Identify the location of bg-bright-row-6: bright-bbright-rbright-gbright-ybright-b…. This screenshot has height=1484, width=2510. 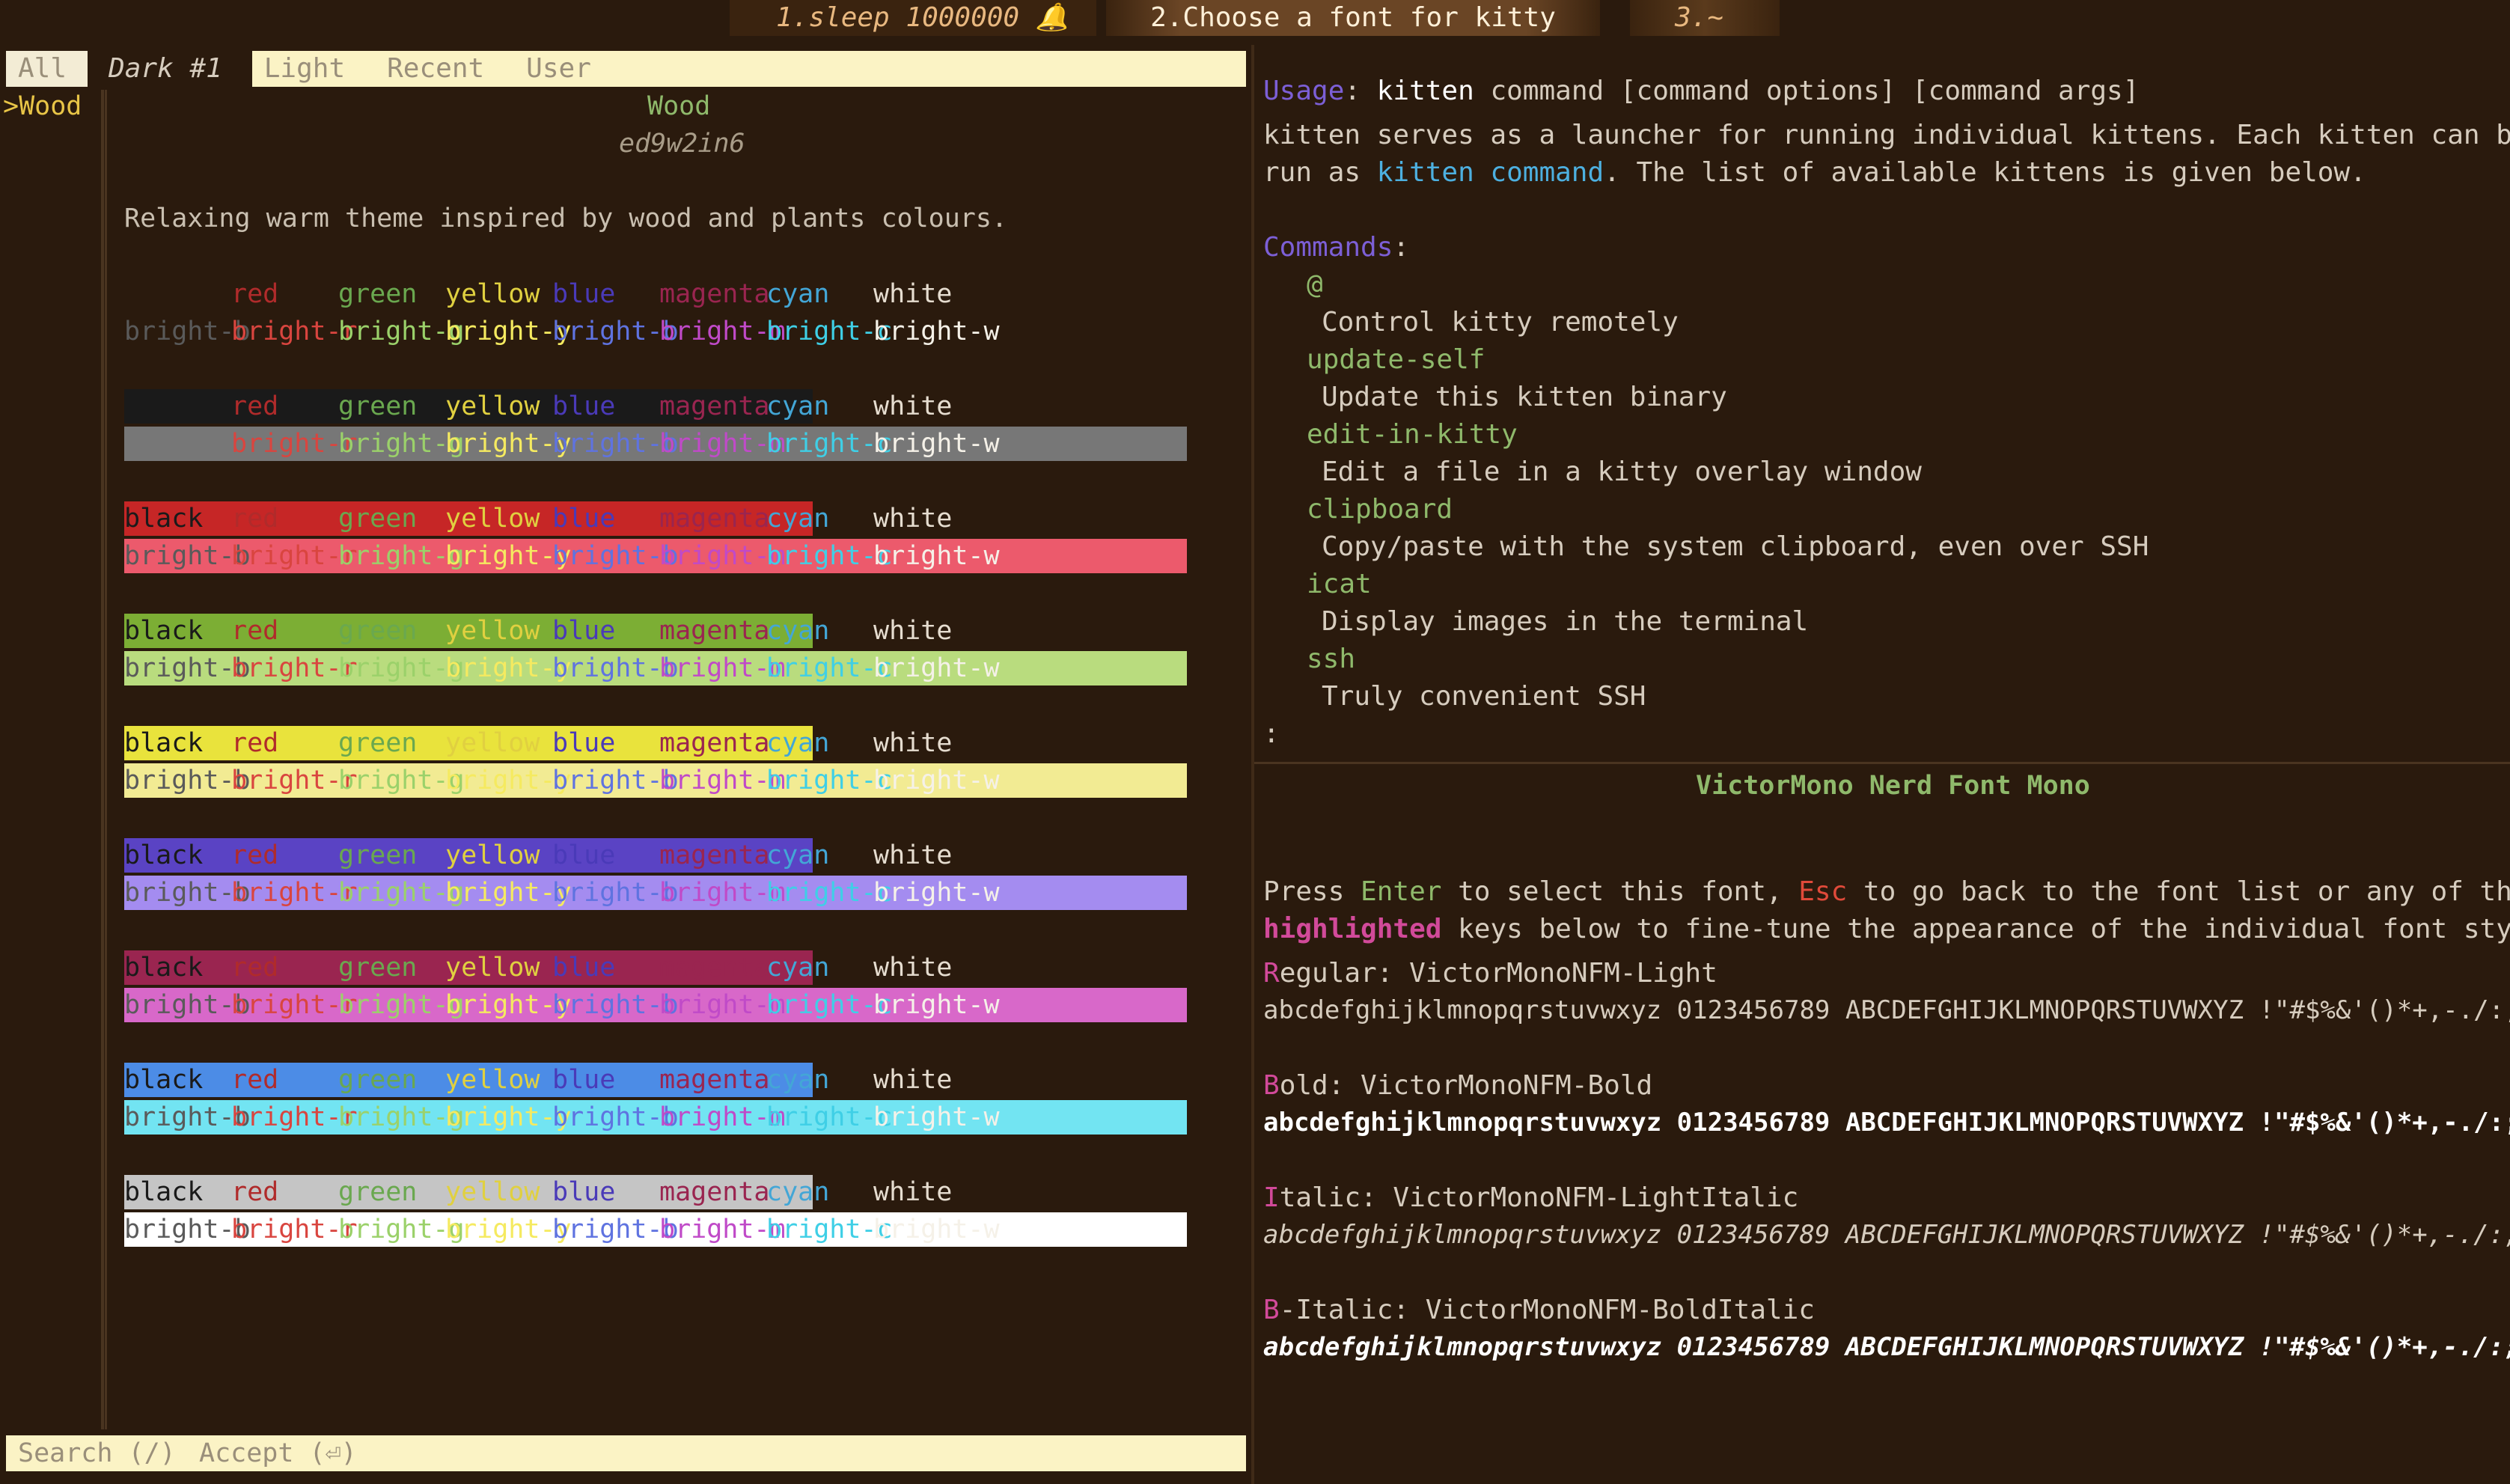
(655, 1117).